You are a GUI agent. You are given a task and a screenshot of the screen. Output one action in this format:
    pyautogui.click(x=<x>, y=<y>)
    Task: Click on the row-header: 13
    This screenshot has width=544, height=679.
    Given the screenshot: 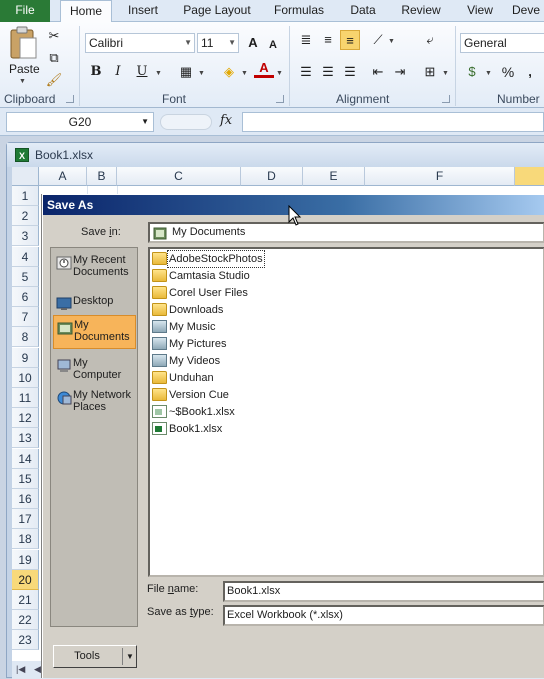 What is the action you would take?
    pyautogui.click(x=25, y=438)
    